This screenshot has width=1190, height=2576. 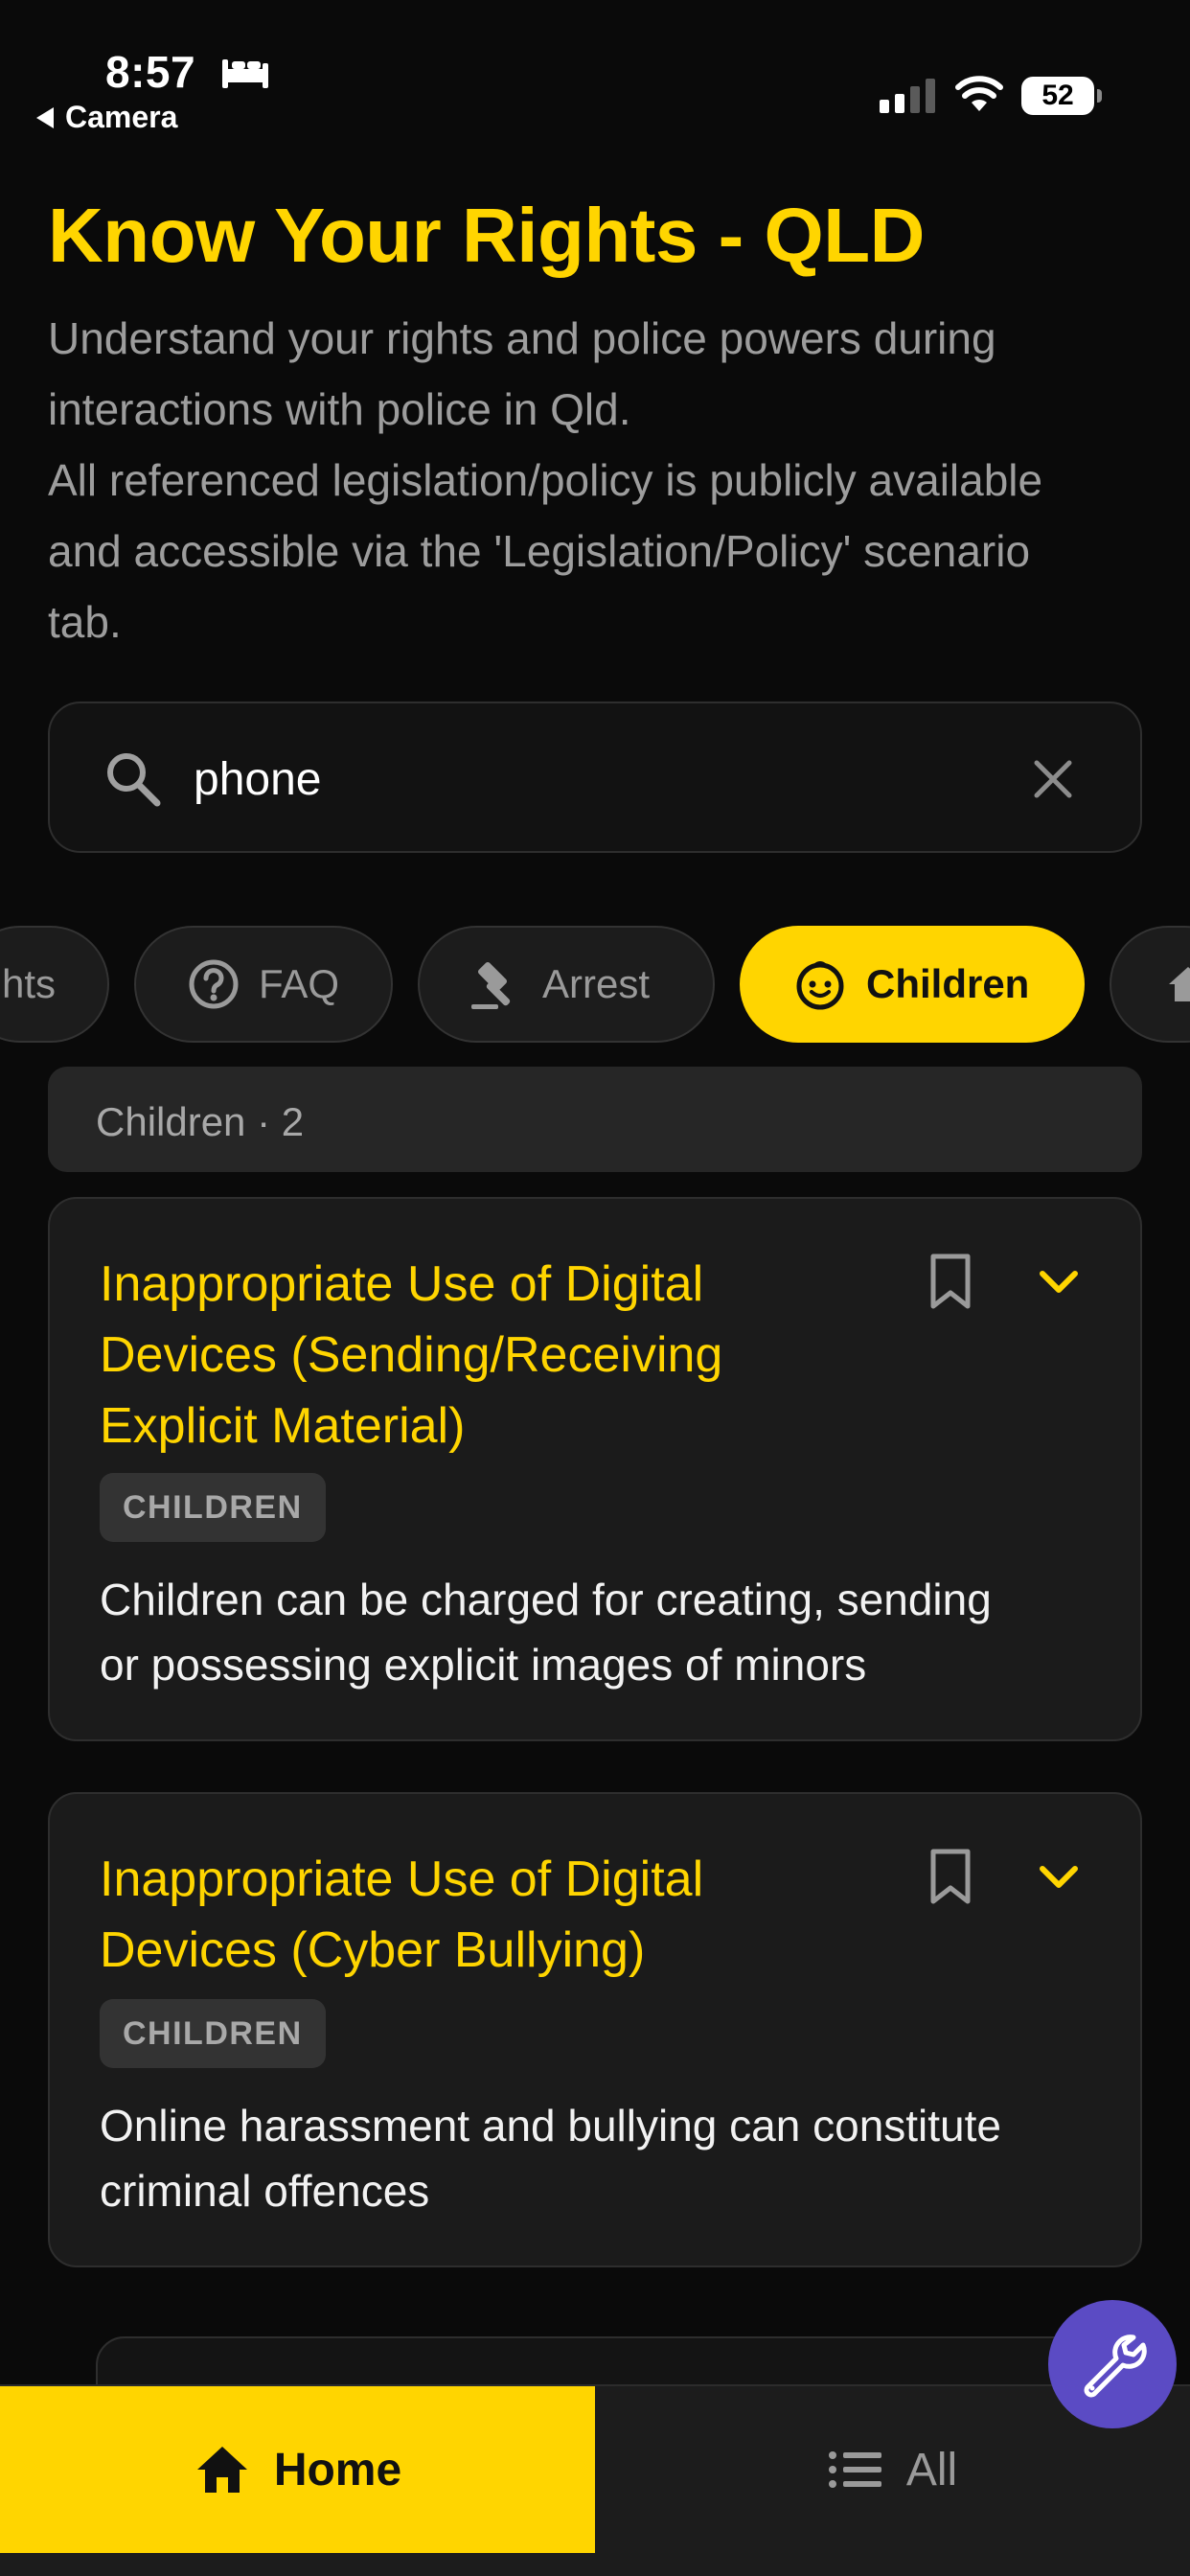 What do you see at coordinates (338, 2470) in the screenshot?
I see `nav-home-label: Home` at bounding box center [338, 2470].